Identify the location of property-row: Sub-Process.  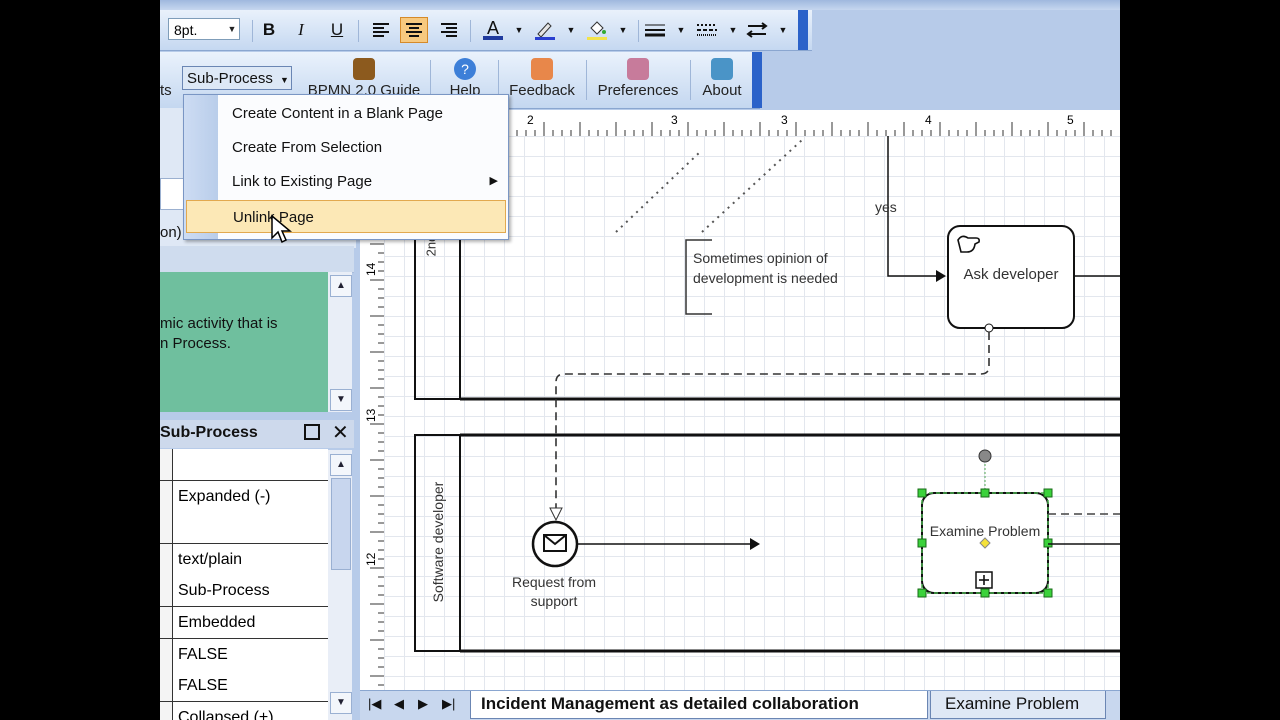
(244, 591).